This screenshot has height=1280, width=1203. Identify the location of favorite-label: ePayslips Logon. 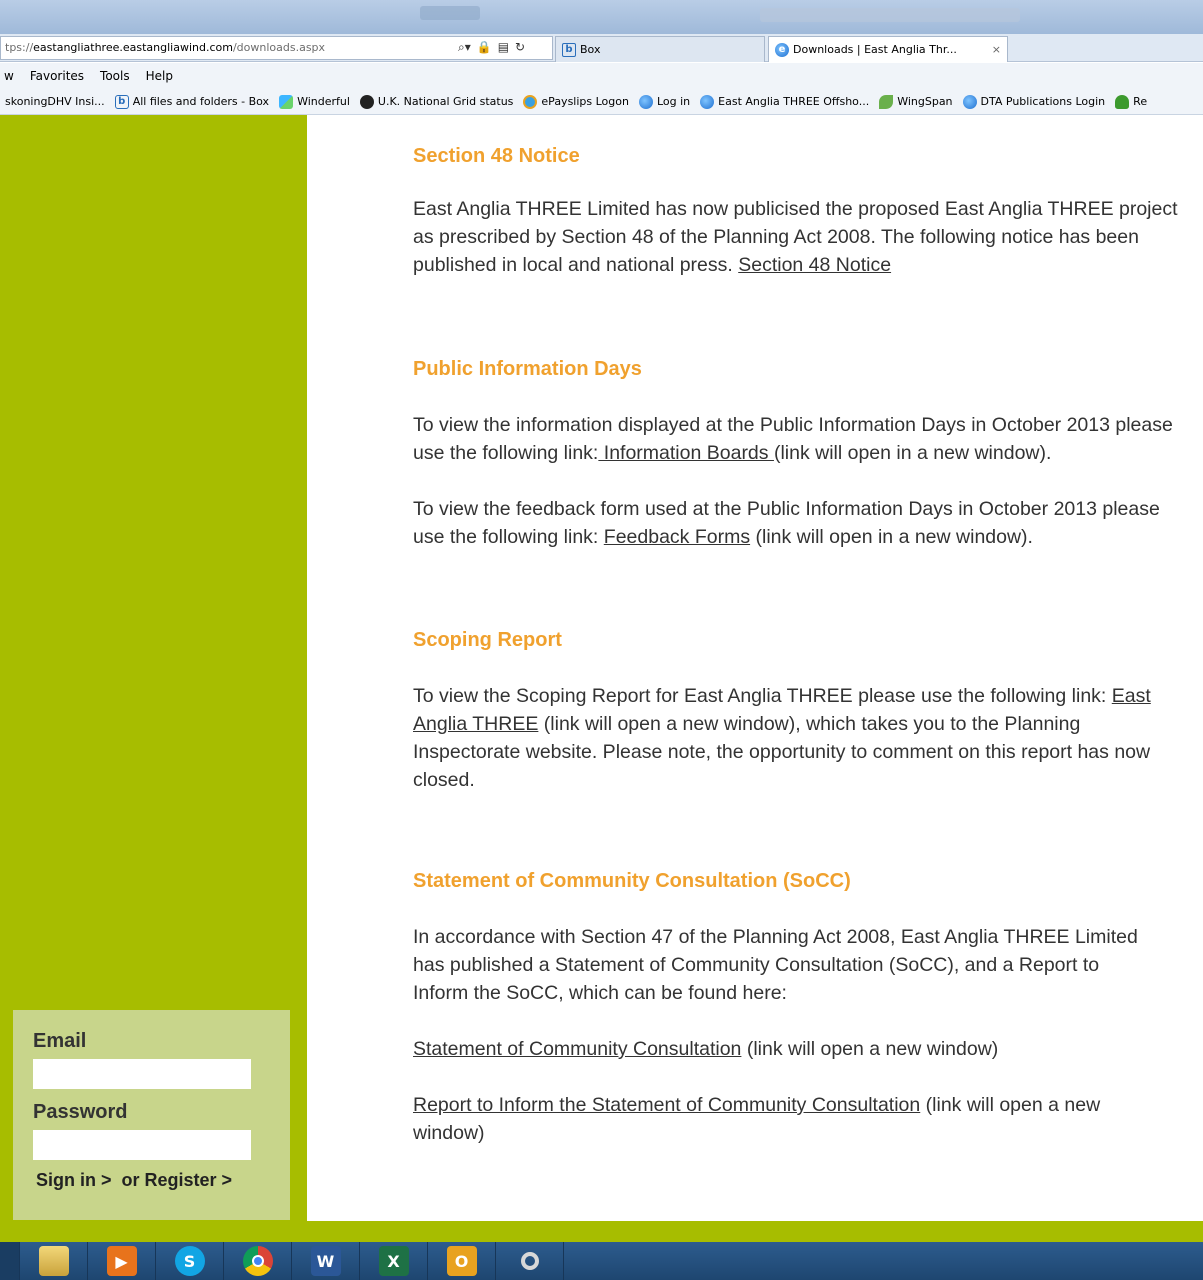
(585, 101).